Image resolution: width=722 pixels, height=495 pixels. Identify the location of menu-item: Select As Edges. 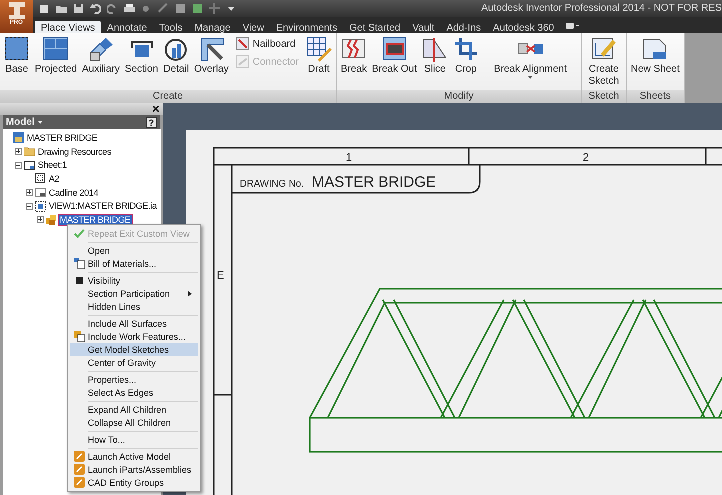
(134, 392).